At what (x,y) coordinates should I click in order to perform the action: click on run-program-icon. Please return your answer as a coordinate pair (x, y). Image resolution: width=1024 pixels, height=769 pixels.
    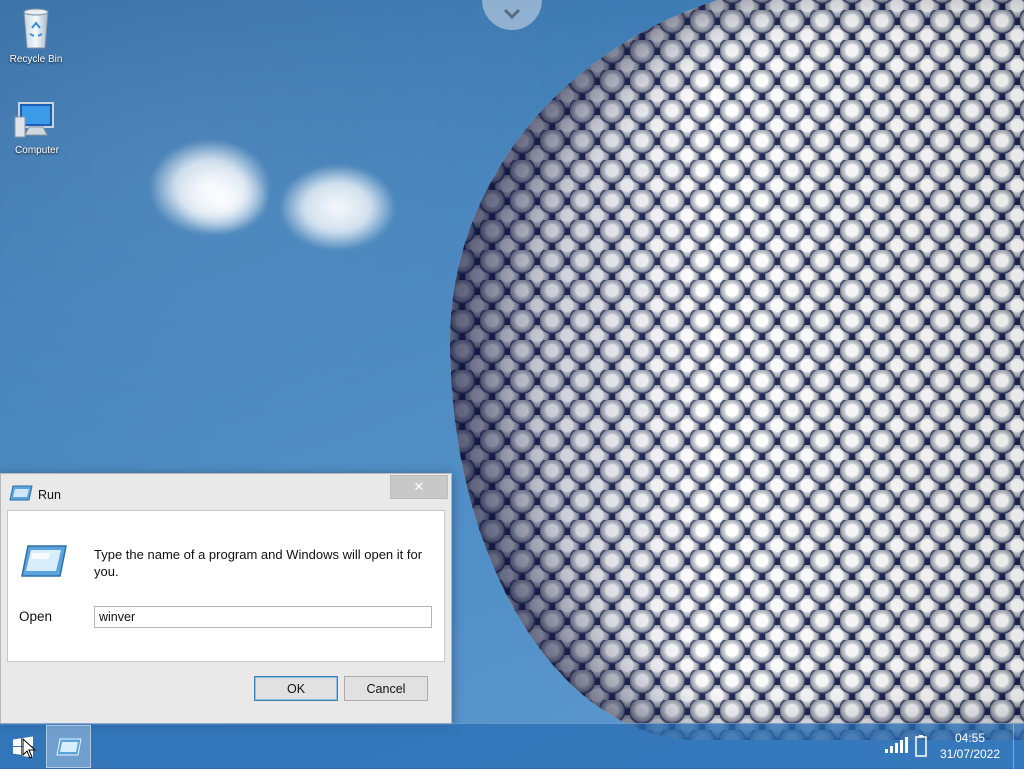
    Looking at the image, I should click on (44, 561).